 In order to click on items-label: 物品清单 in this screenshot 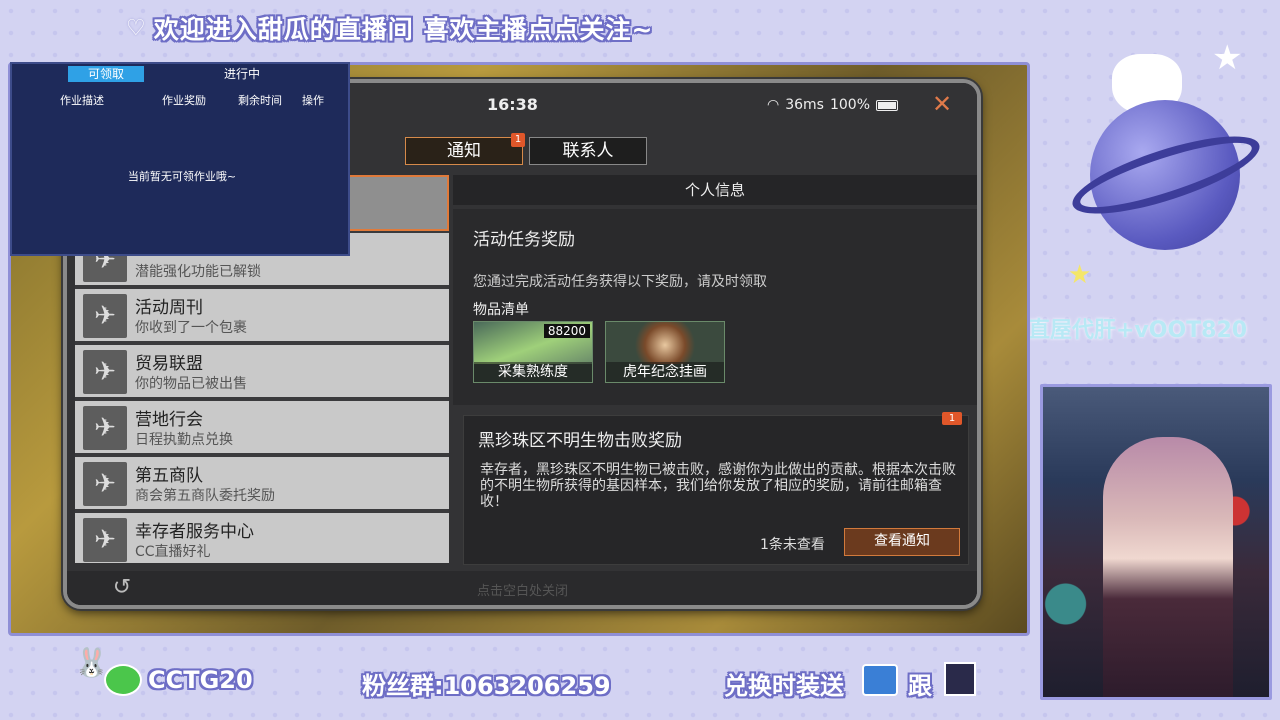, I will do `click(501, 310)`.